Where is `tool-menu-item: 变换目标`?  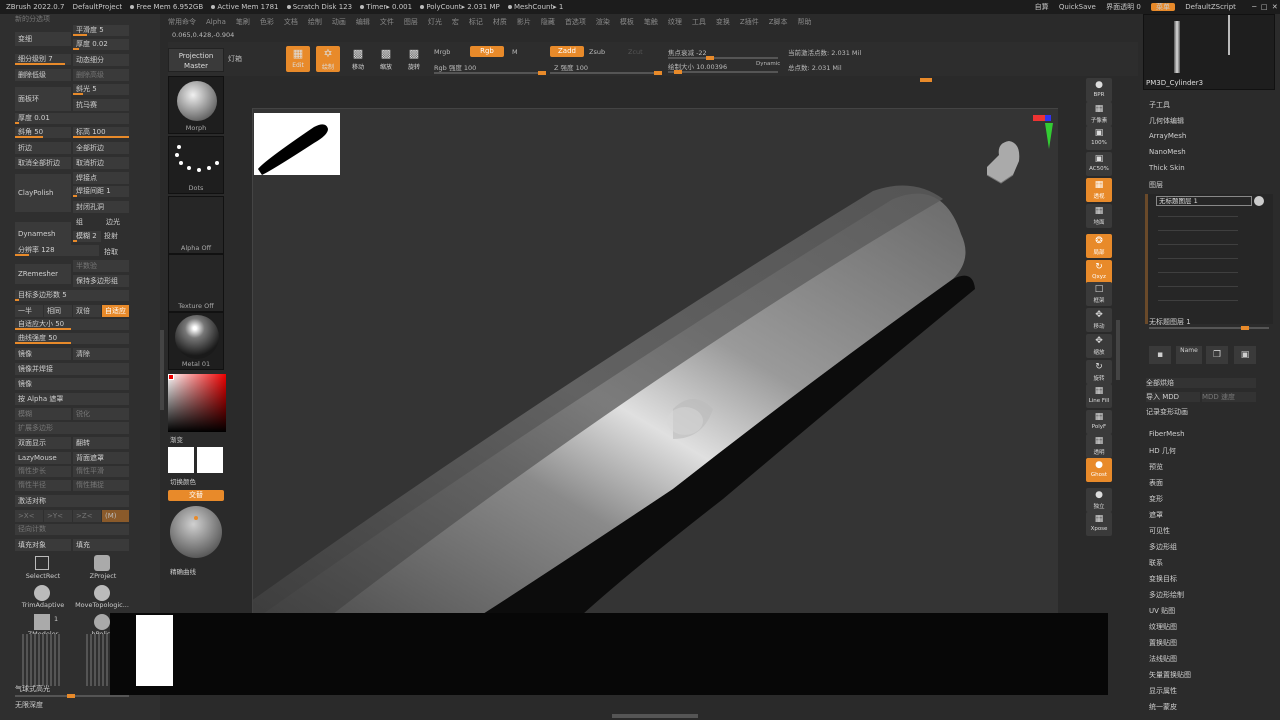 tool-menu-item: 变换目标 is located at coordinates (1163, 579).